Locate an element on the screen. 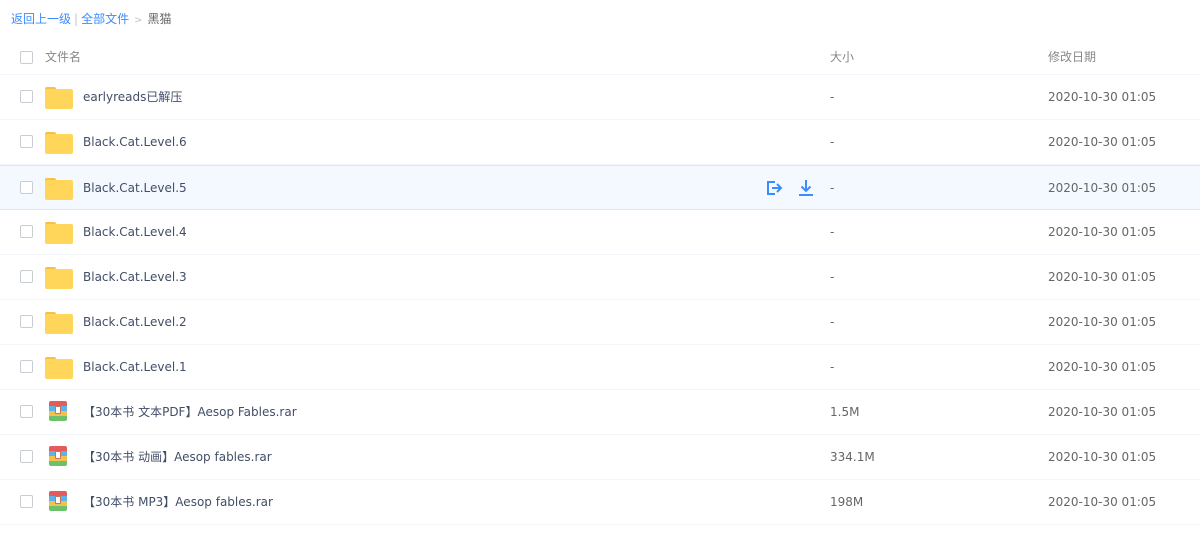 Image resolution: width=1200 pixels, height=536 pixels. breadcrumb: 返回上一级 | 全部文件 > 黑猫 is located at coordinates (91, 19).